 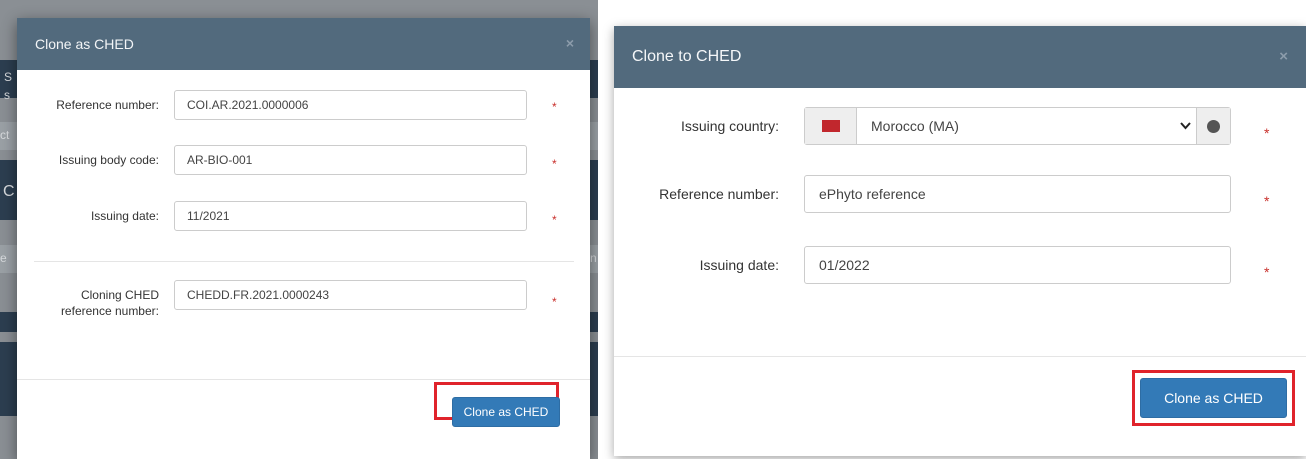 I want to click on issuing-body-code-input: AR-BIO-001, so click(x=350, y=160).